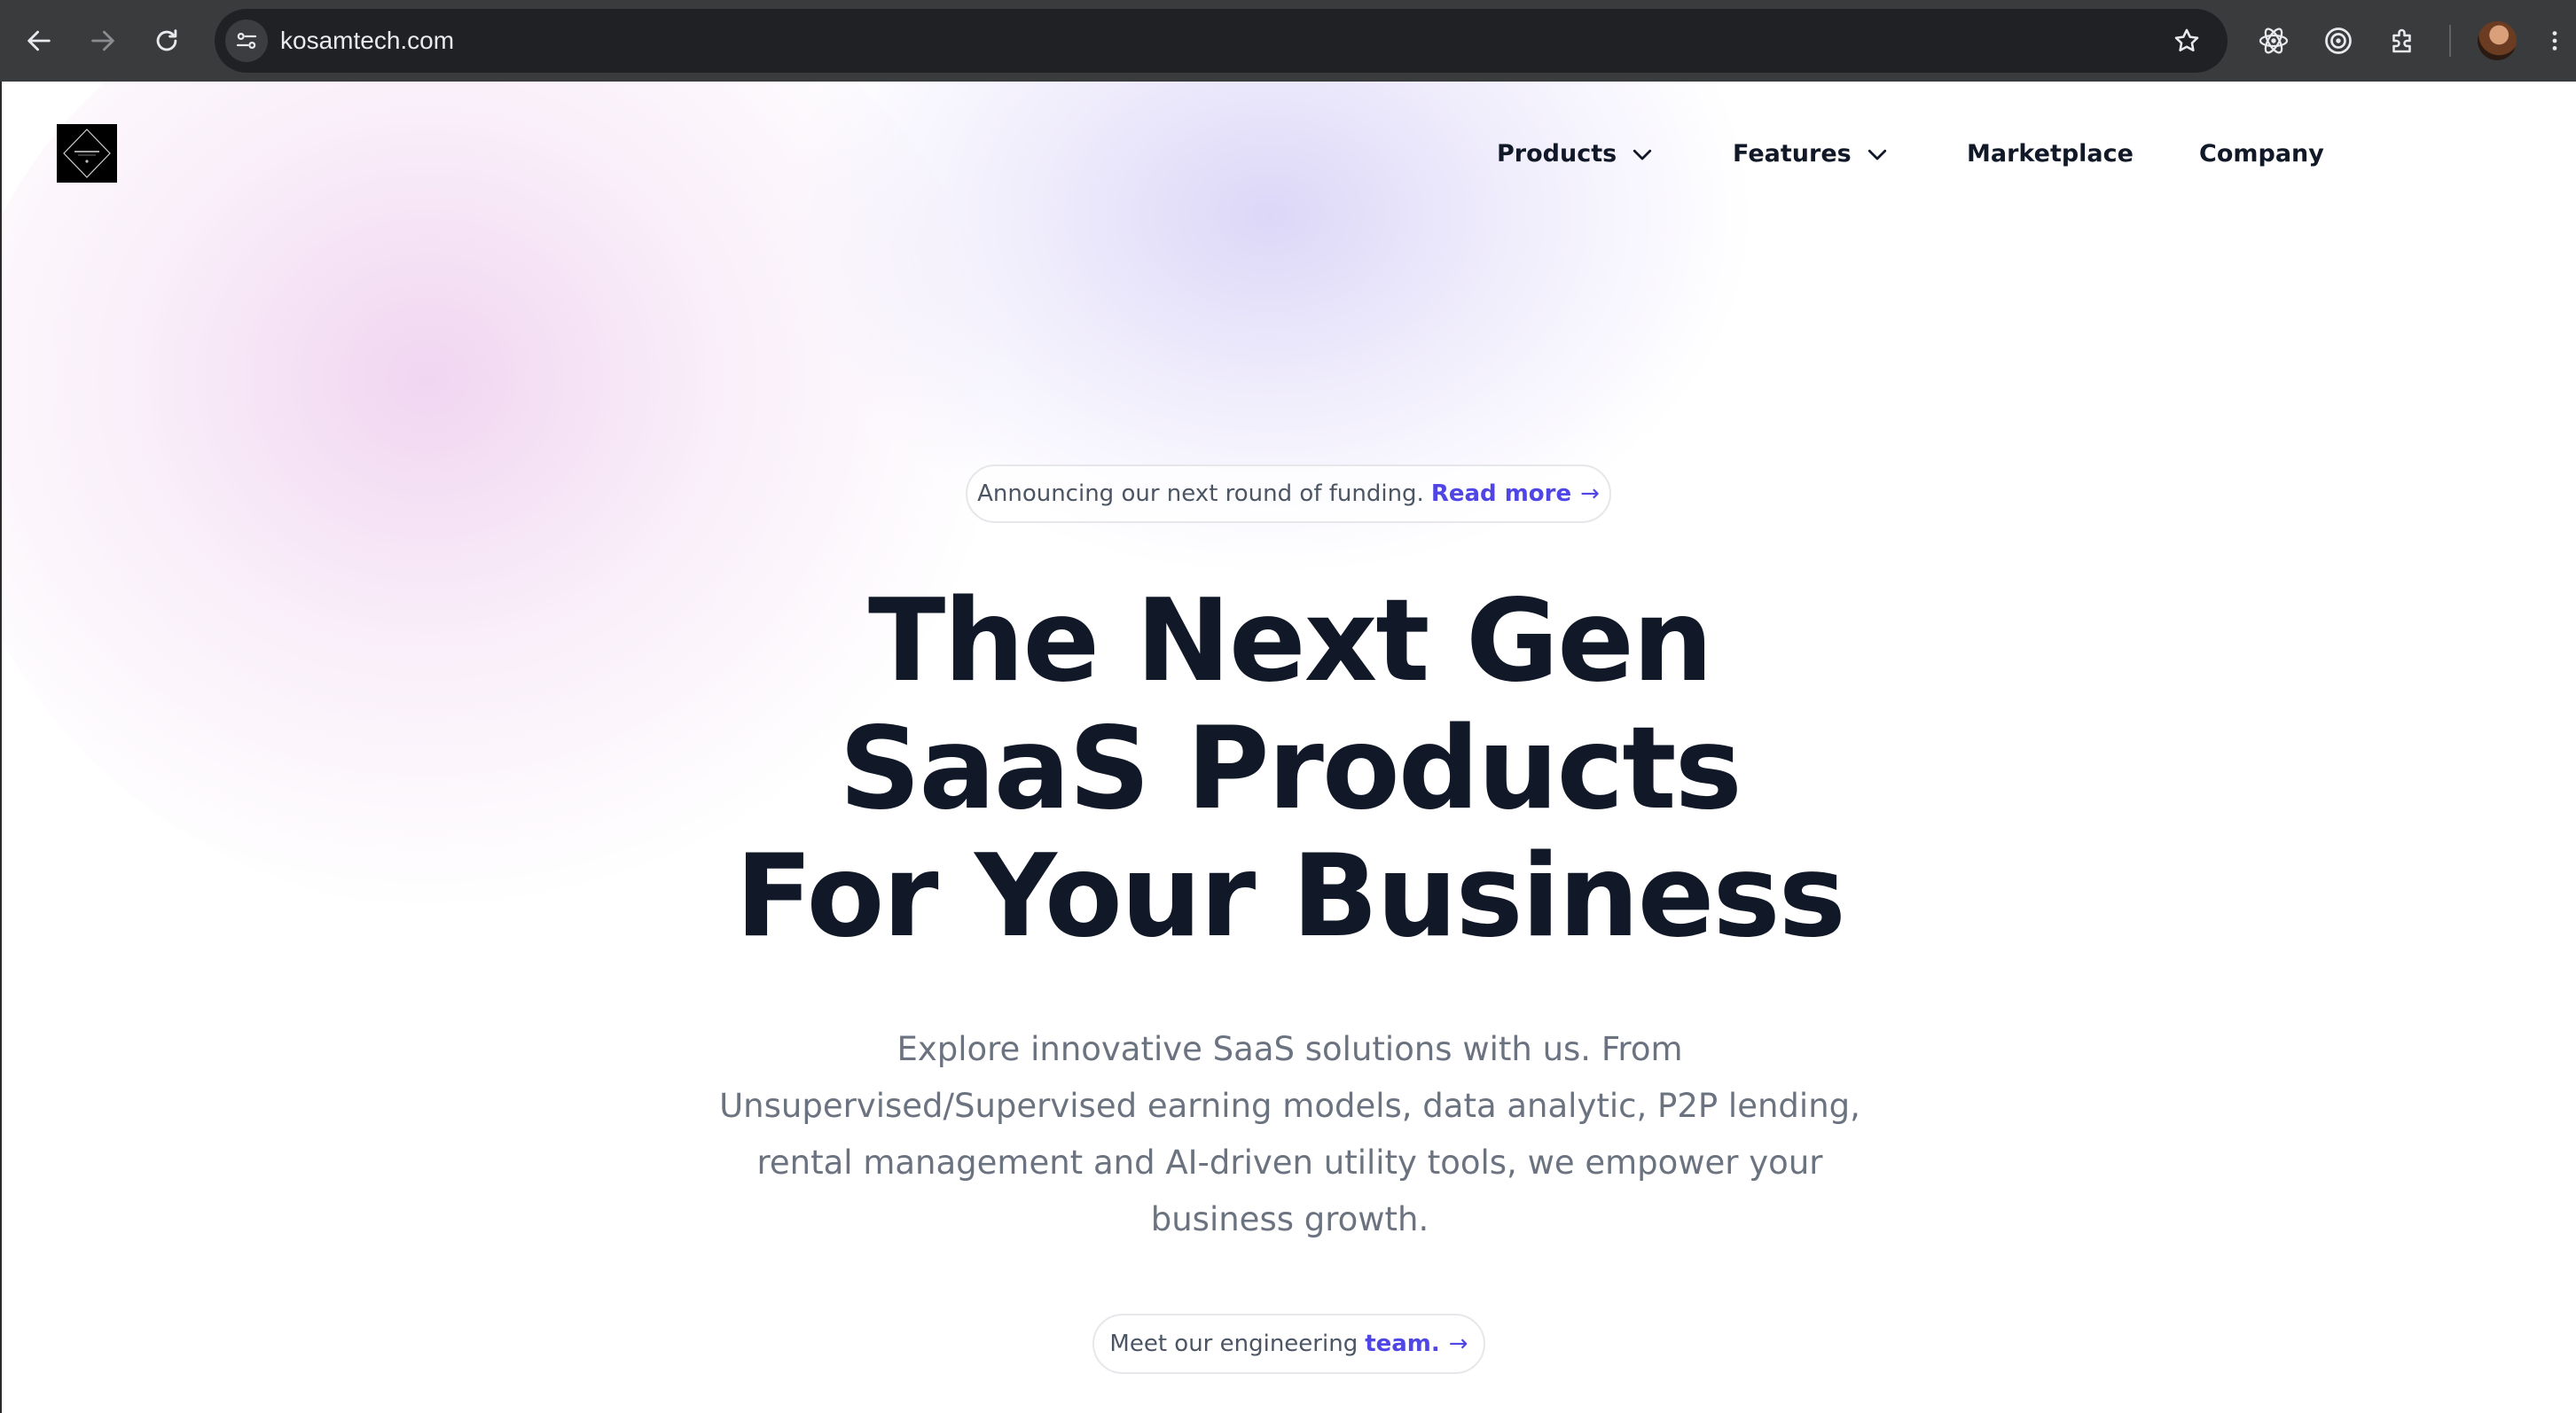  What do you see at coordinates (1200, 494) in the screenshot?
I see `announcement-text: Announcing our next round of funding.` at bounding box center [1200, 494].